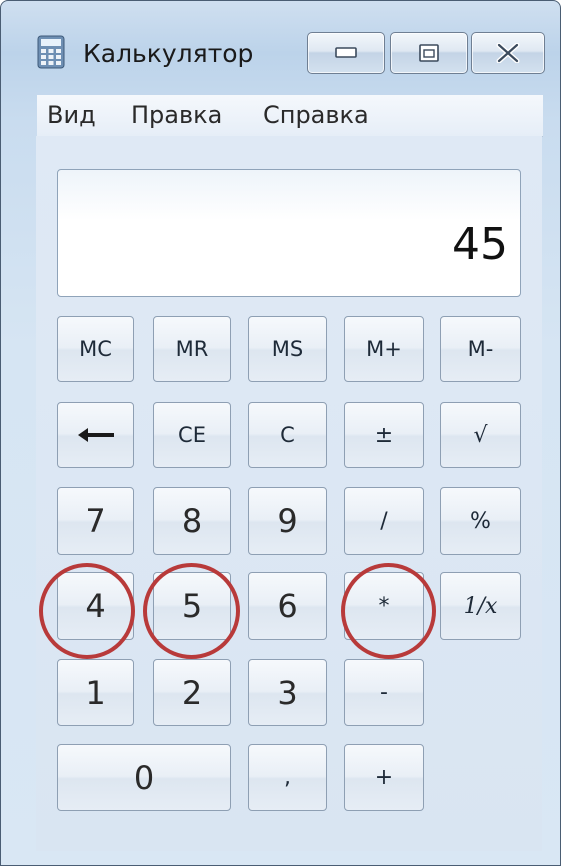 The image size is (561, 866). I want to click on m-plus-label: M+, so click(384, 349).